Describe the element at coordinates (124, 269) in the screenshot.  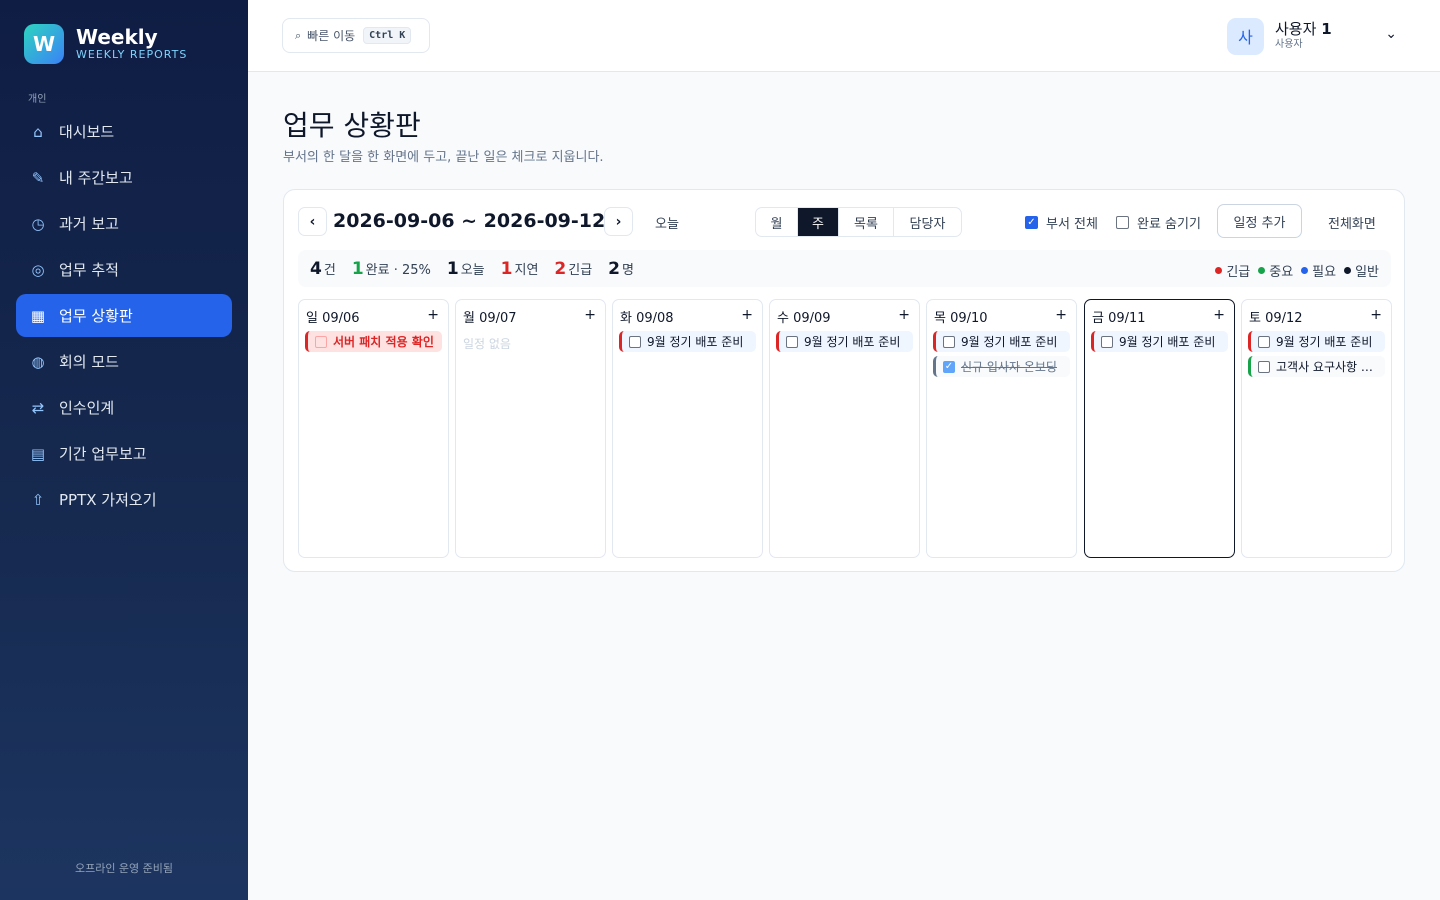
I see `sidebar-item-3: ◎ 업무 추적` at that location.